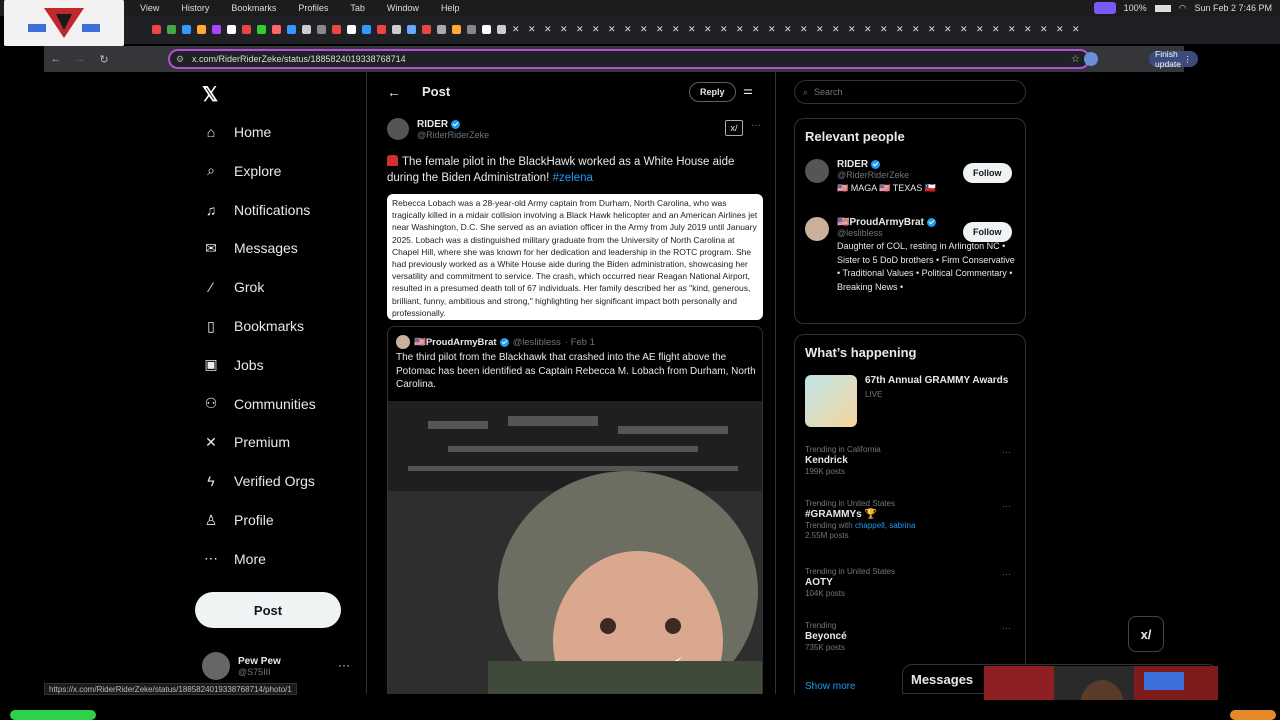 The height and width of the screenshot is (720, 1280). What do you see at coordinates (573, 178) in the screenshot?
I see `hashtag-link: #zelena` at bounding box center [573, 178].